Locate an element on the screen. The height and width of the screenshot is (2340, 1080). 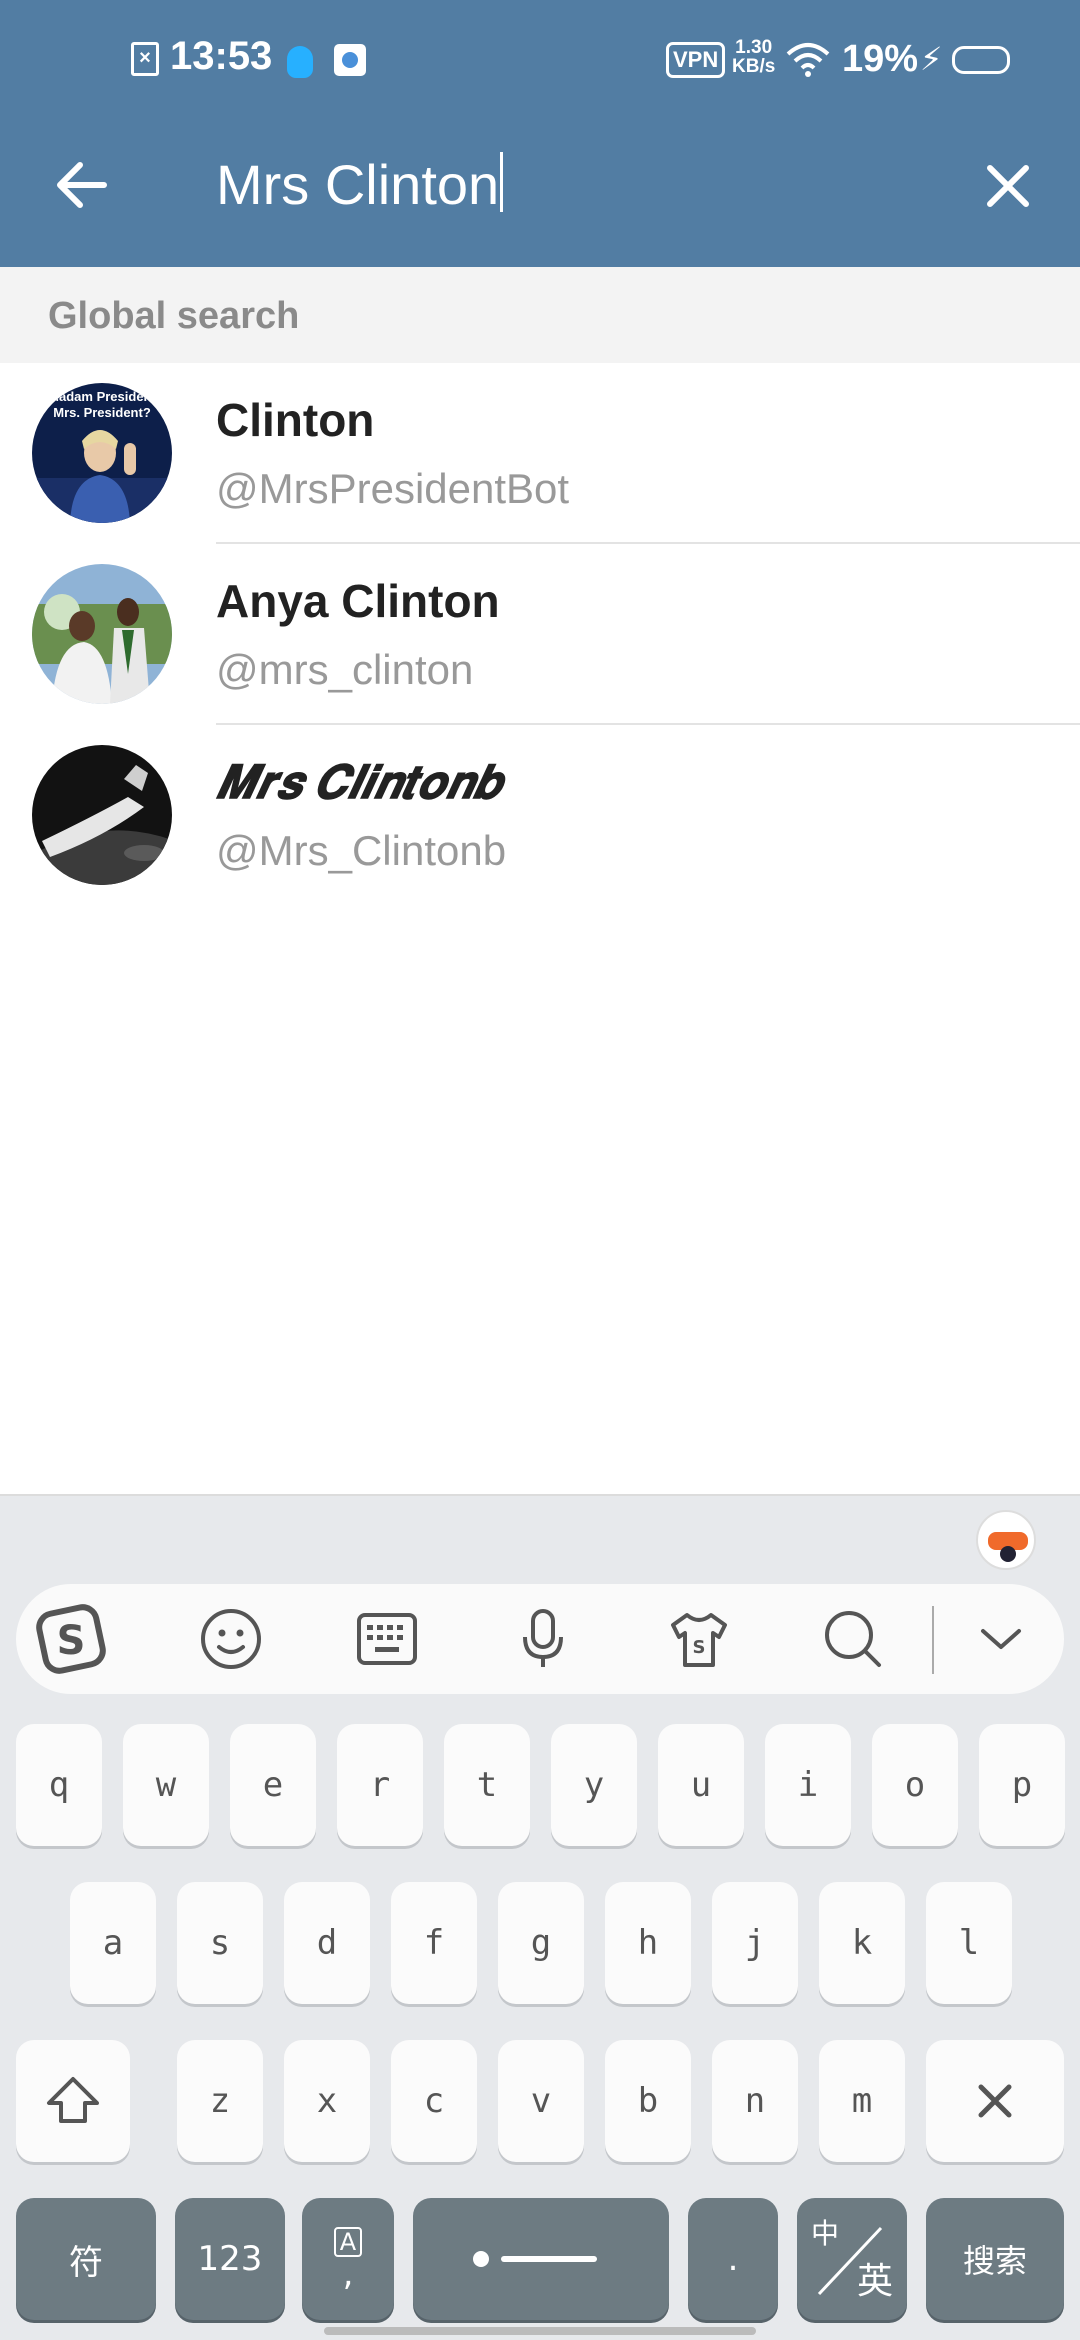
microphone-icon is located at coordinates (543, 1639).